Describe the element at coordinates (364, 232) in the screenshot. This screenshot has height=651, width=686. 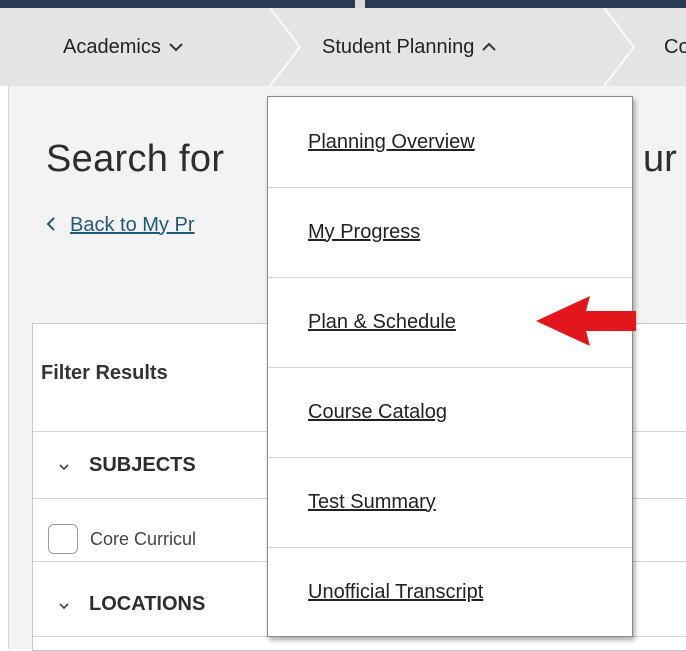
I see `menu-item-label: My Progress` at that location.